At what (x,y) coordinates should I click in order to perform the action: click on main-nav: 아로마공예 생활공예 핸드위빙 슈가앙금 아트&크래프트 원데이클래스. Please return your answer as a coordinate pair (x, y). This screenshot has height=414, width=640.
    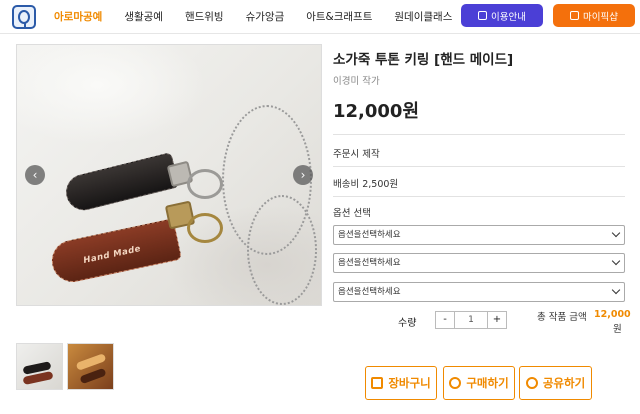
    Looking at the image, I should click on (264, 16).